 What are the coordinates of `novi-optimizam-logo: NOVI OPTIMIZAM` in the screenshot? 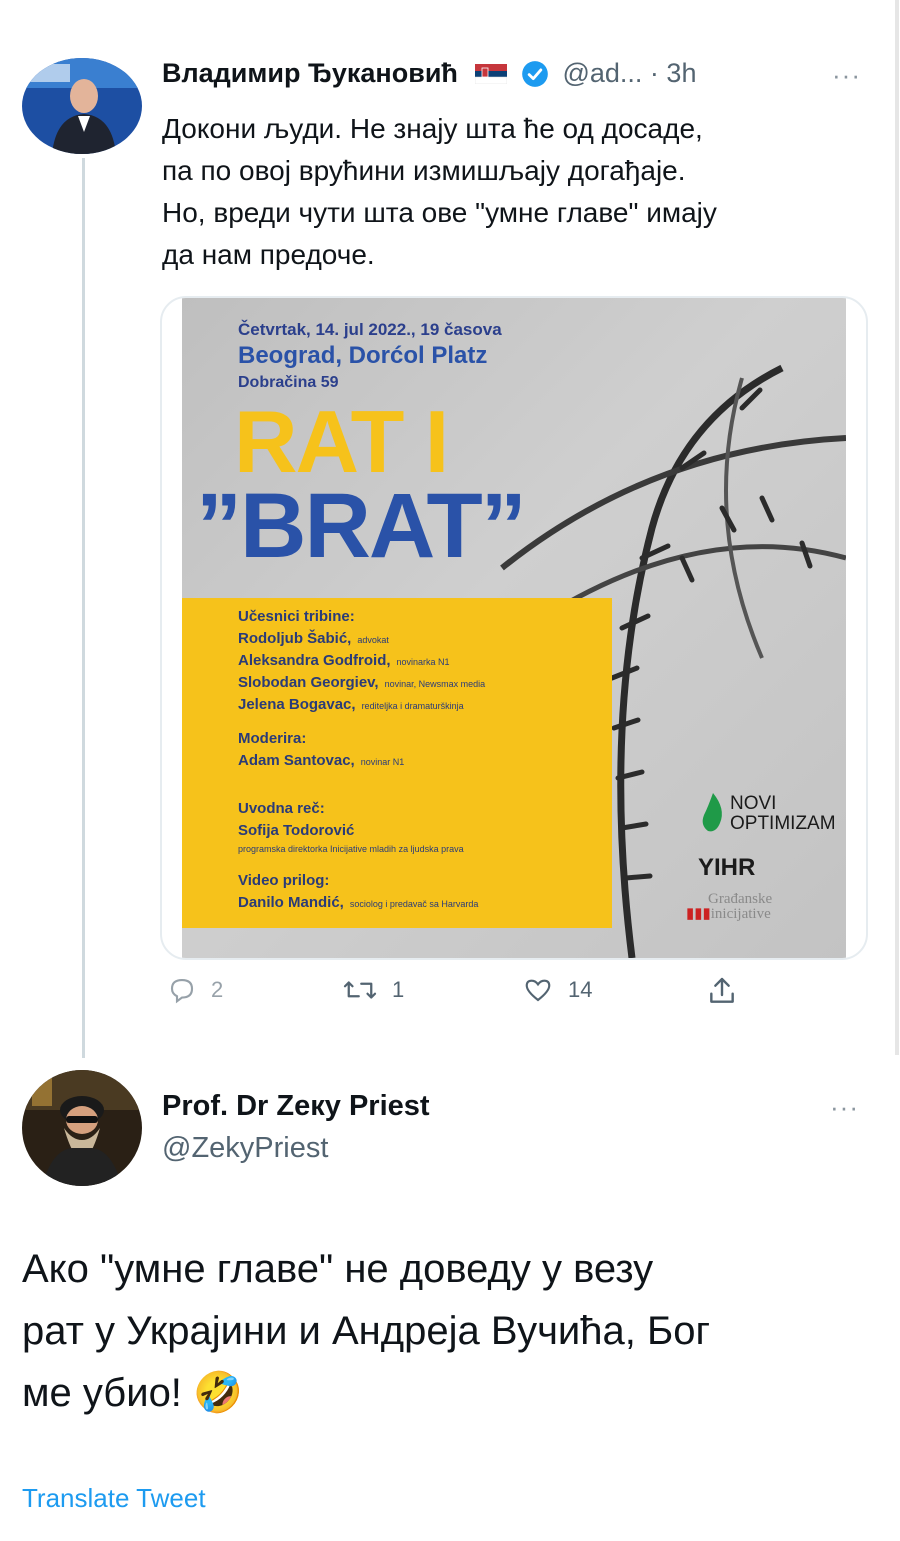 It's located at (783, 813).